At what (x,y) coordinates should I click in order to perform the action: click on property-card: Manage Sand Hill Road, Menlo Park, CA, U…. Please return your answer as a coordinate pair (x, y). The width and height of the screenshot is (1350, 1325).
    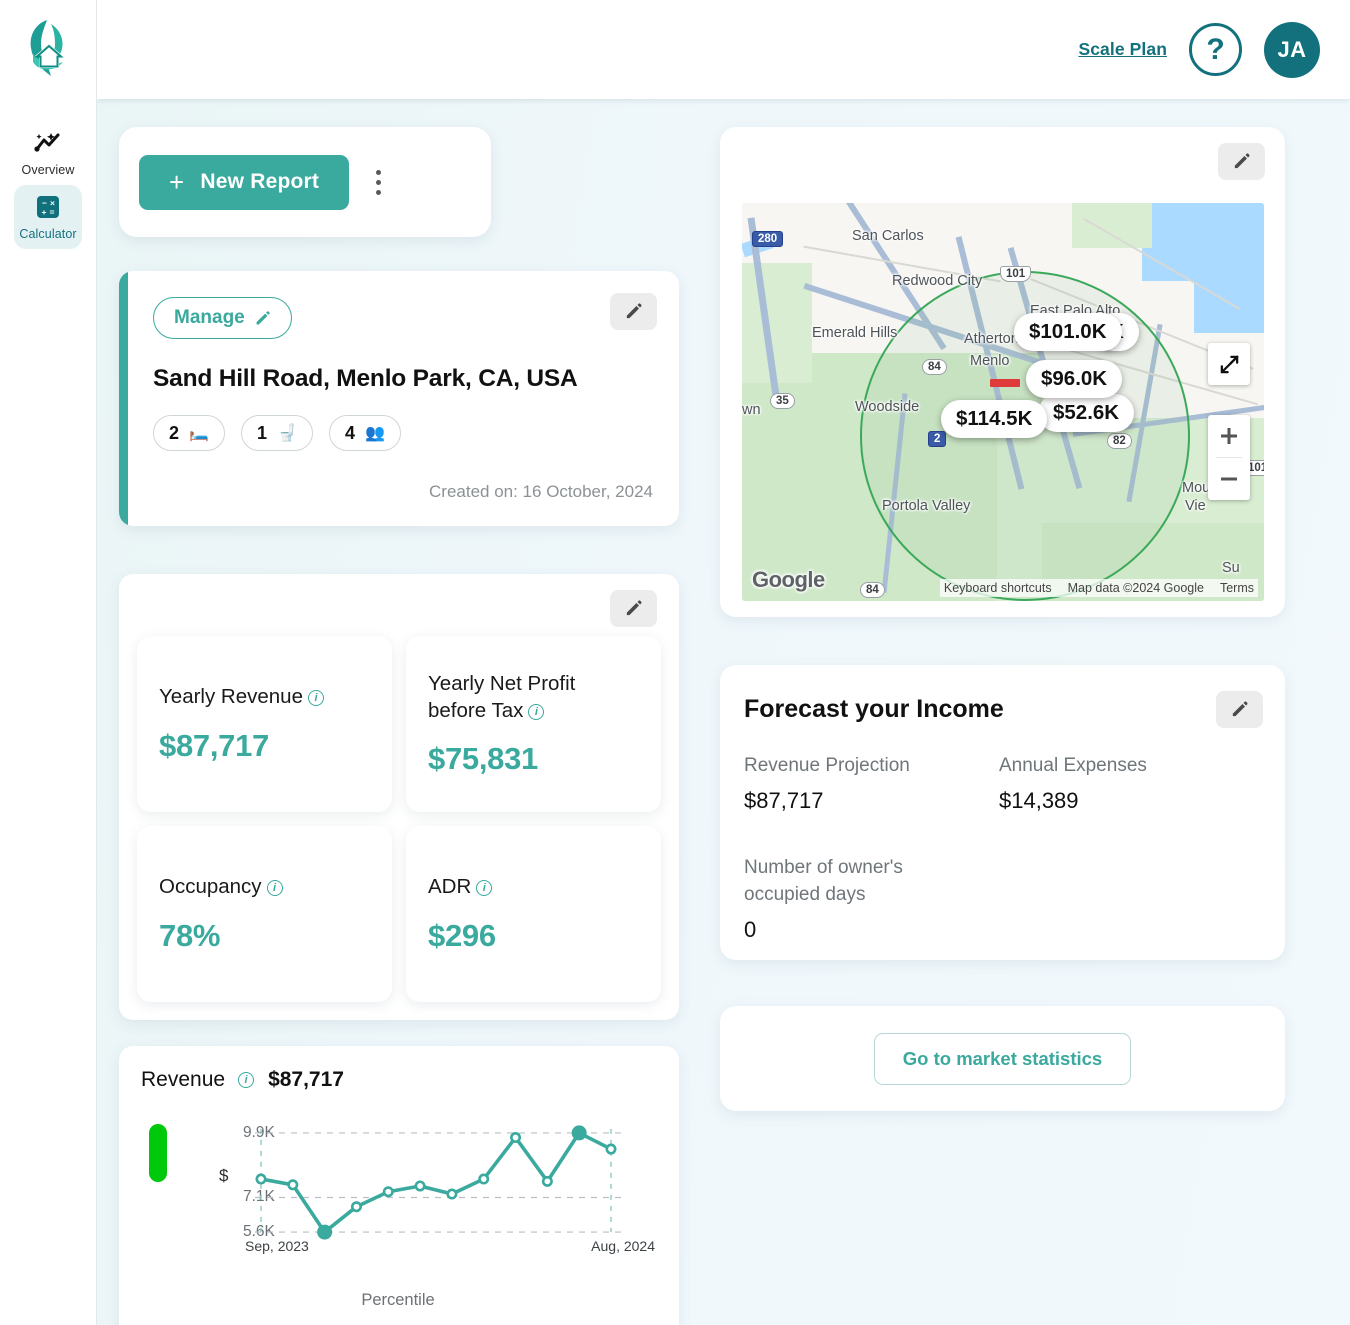
    Looking at the image, I should click on (399, 398).